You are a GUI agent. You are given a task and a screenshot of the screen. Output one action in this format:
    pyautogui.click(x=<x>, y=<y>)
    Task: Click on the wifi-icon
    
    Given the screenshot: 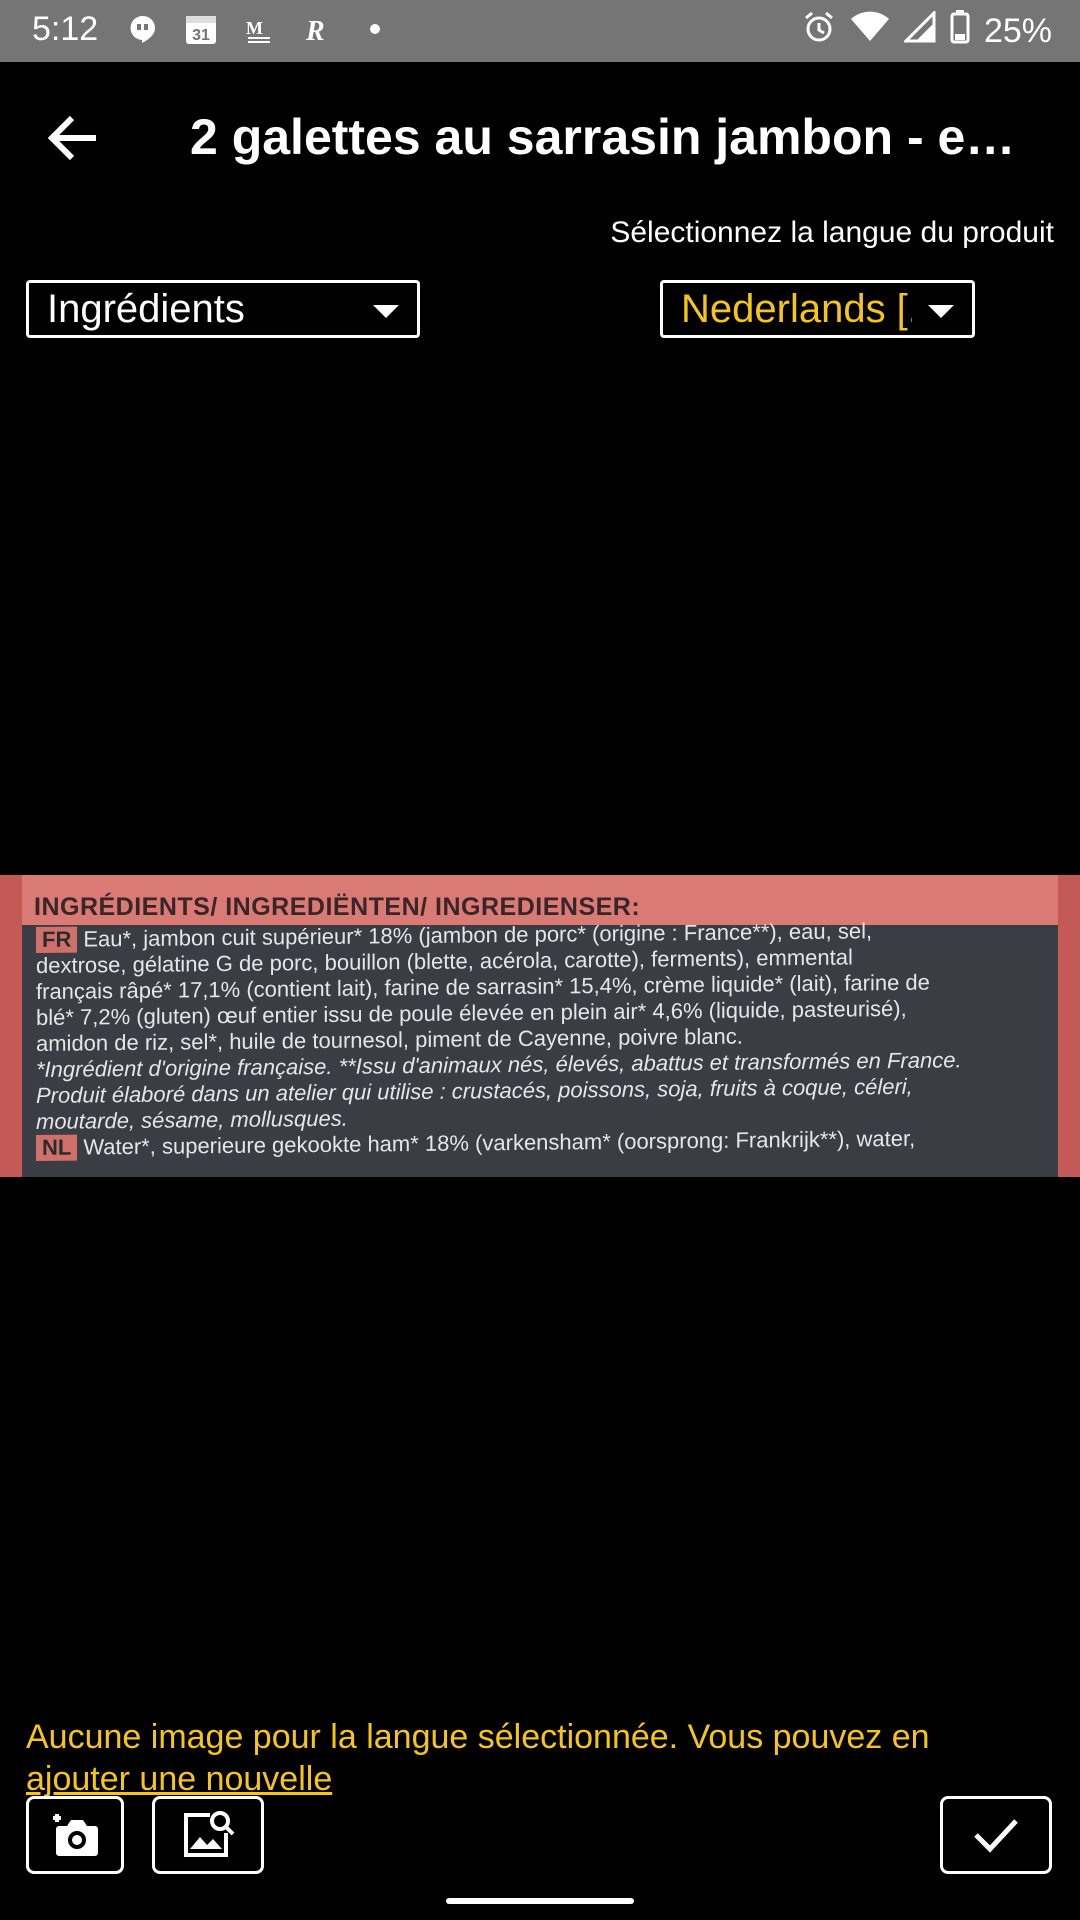 What is the action you would take?
    pyautogui.click(x=870, y=31)
    